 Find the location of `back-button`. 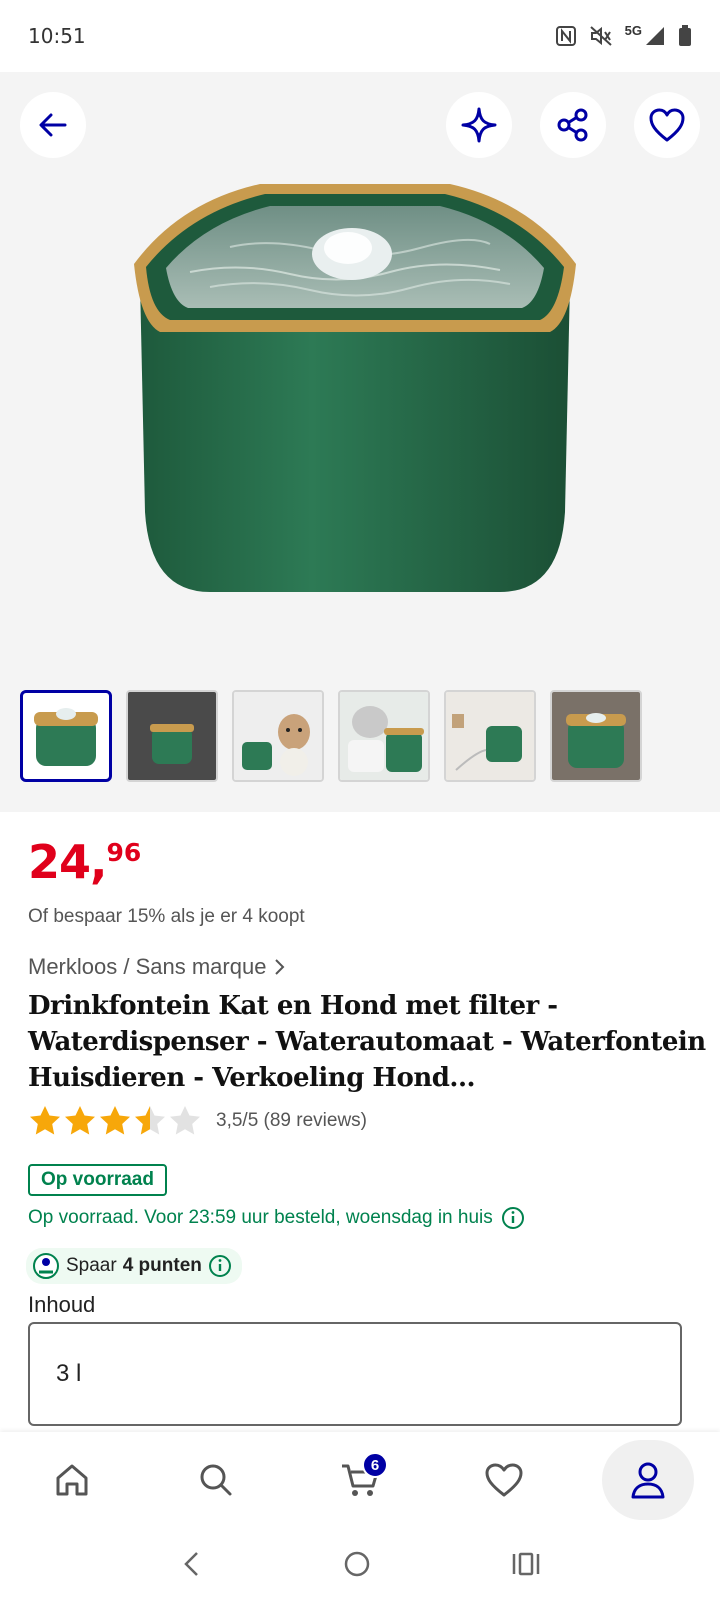

back-button is located at coordinates (53, 125).